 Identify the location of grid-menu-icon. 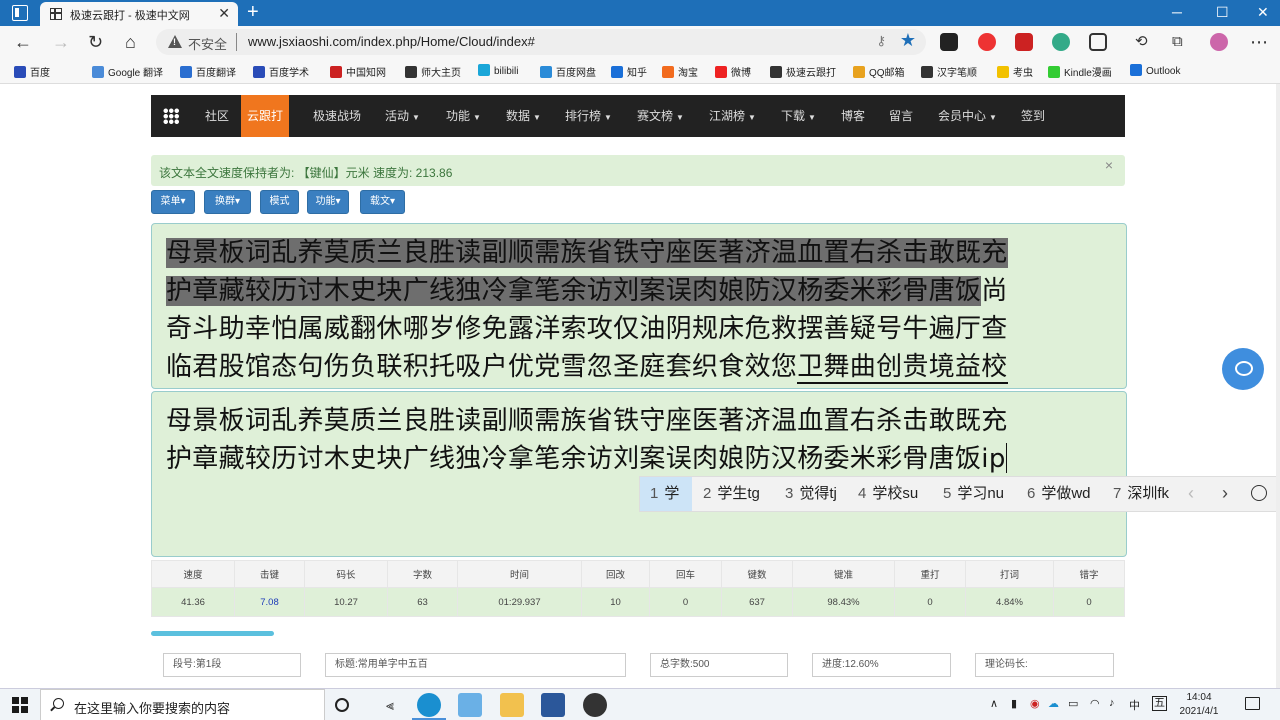
(171, 116).